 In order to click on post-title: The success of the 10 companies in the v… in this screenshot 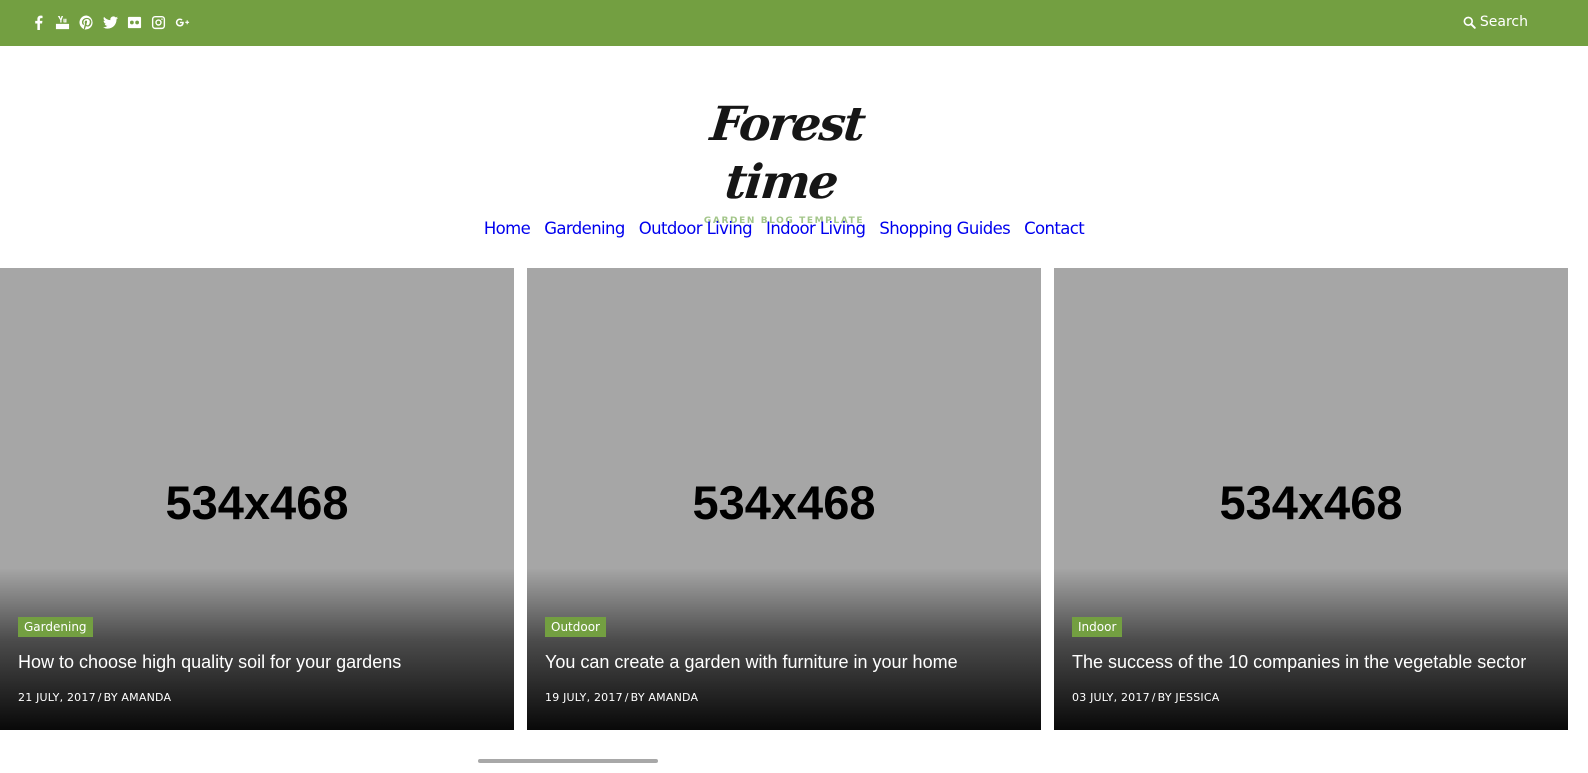, I will do `click(1320, 662)`.